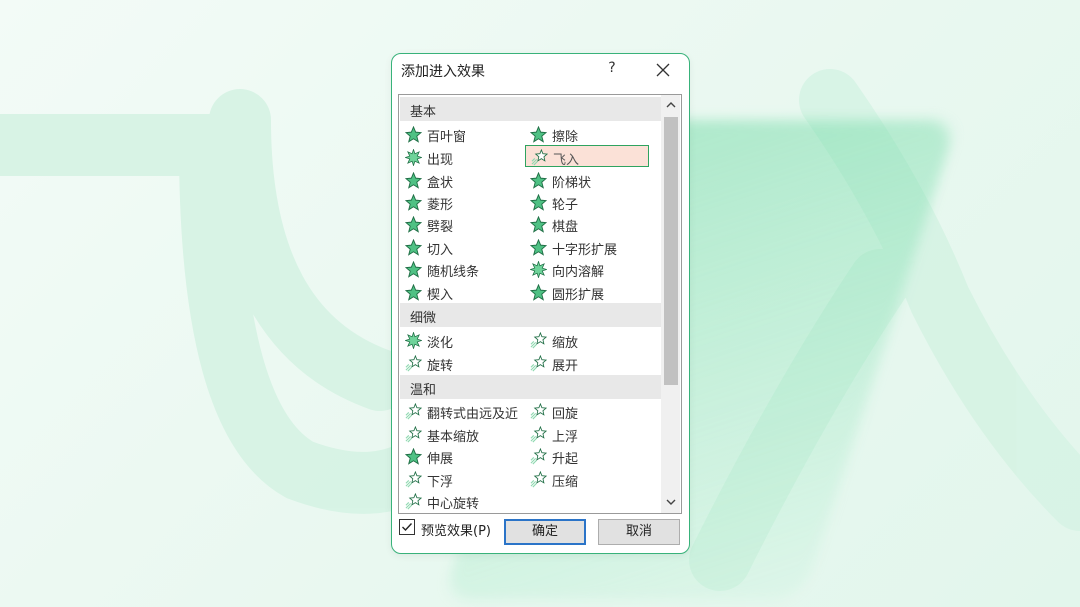  I want to click on effect-item: 回旋, so click(587, 411).